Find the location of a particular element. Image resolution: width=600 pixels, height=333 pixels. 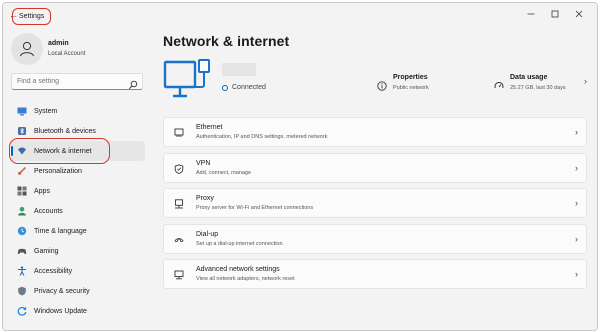

update-icon is located at coordinates (22, 311).